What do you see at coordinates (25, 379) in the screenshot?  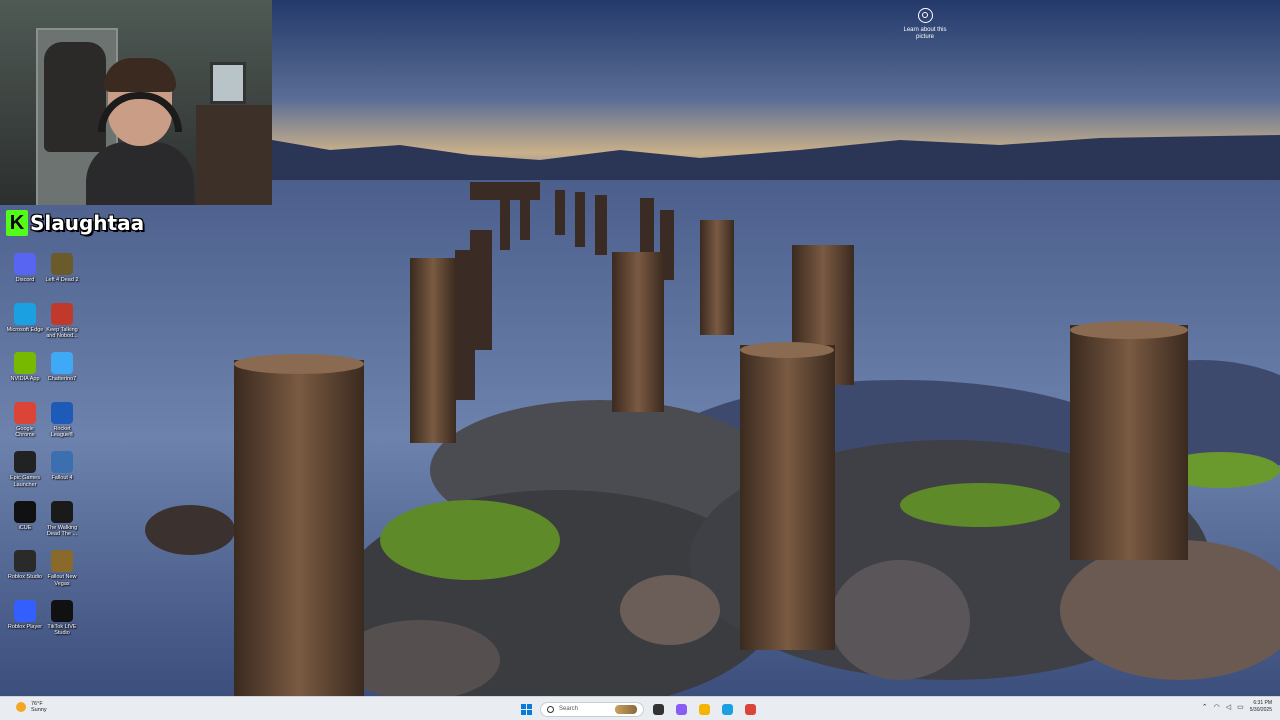 I see `desktop-icon-label: NVIDIA App` at bounding box center [25, 379].